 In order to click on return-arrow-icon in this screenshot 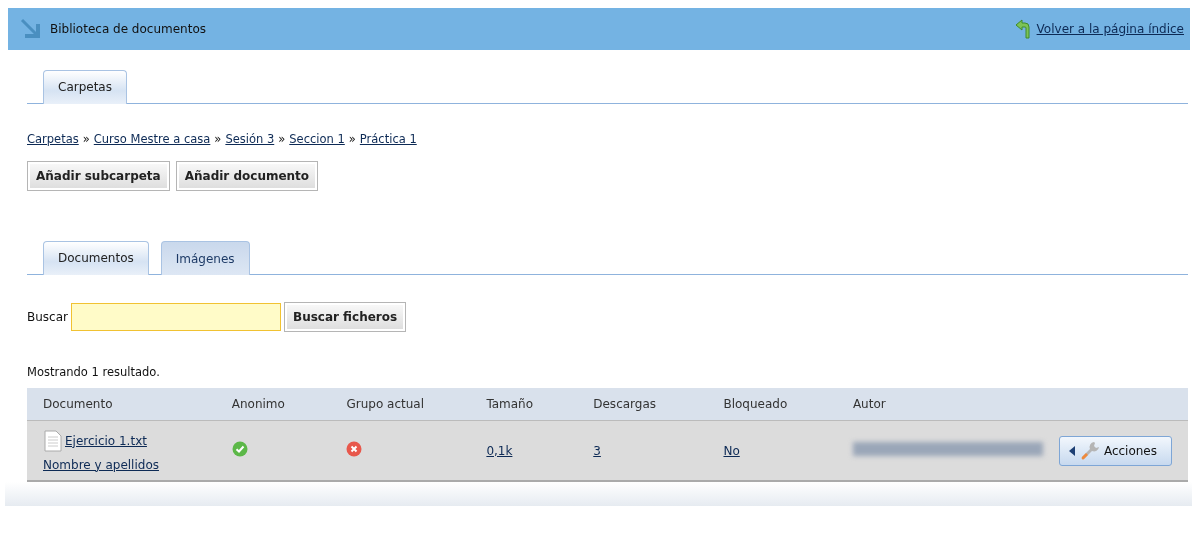, I will do `click(1023, 29)`.